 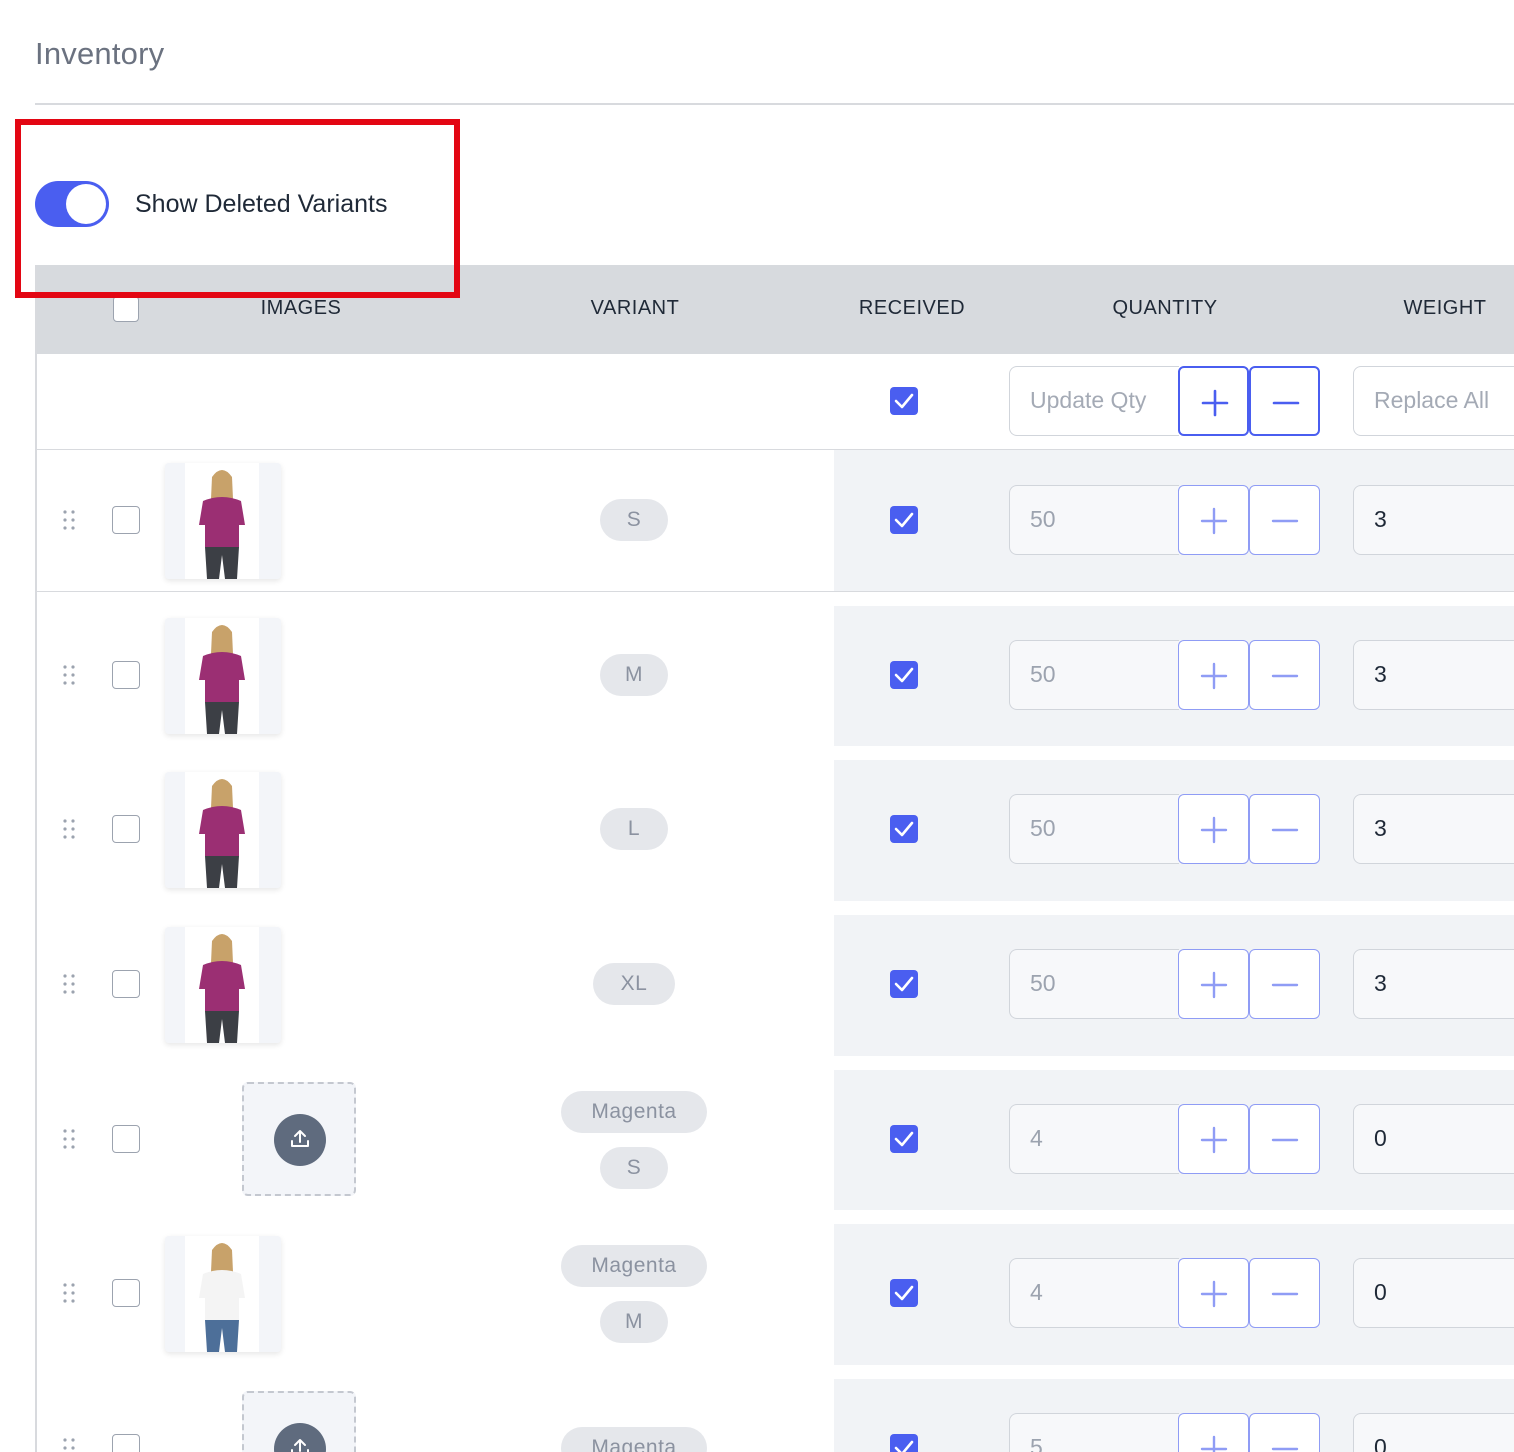 What do you see at coordinates (1284, 401) in the screenshot?
I see `bulk-decrement-button` at bounding box center [1284, 401].